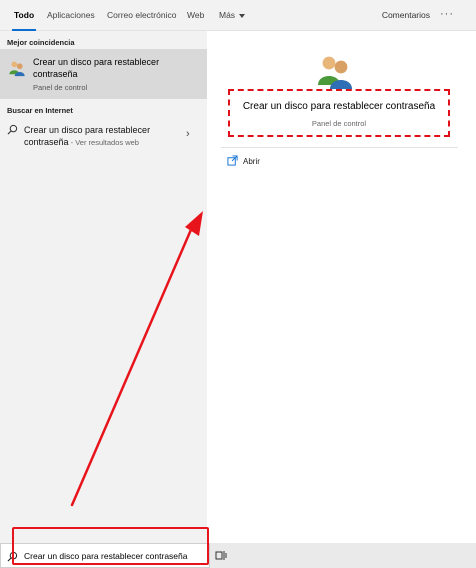  What do you see at coordinates (41, 42) in the screenshot?
I see `best-match-header: Mejor coincidencia` at bounding box center [41, 42].